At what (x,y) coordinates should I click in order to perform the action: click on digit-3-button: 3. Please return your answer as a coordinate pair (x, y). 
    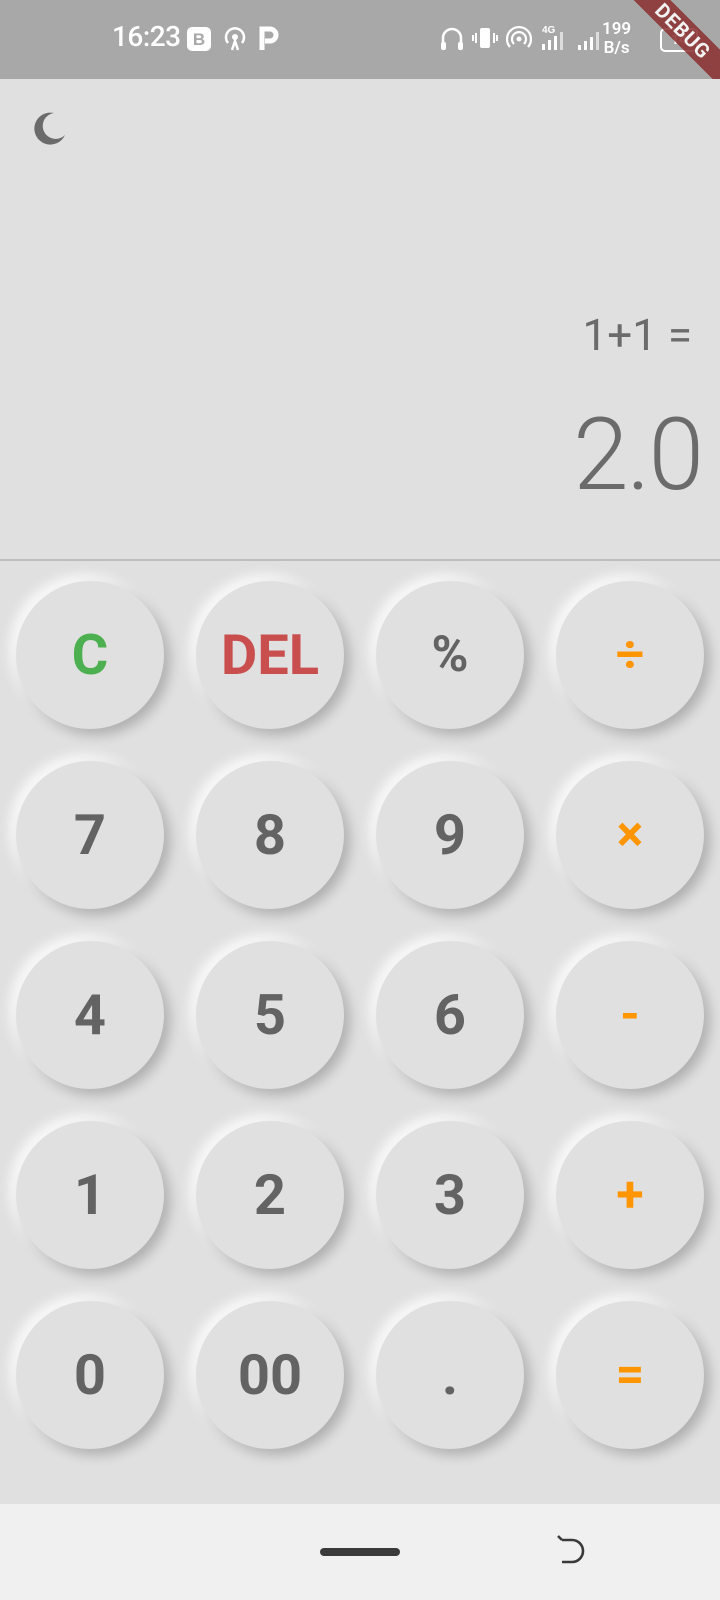
    Looking at the image, I should click on (450, 1195).